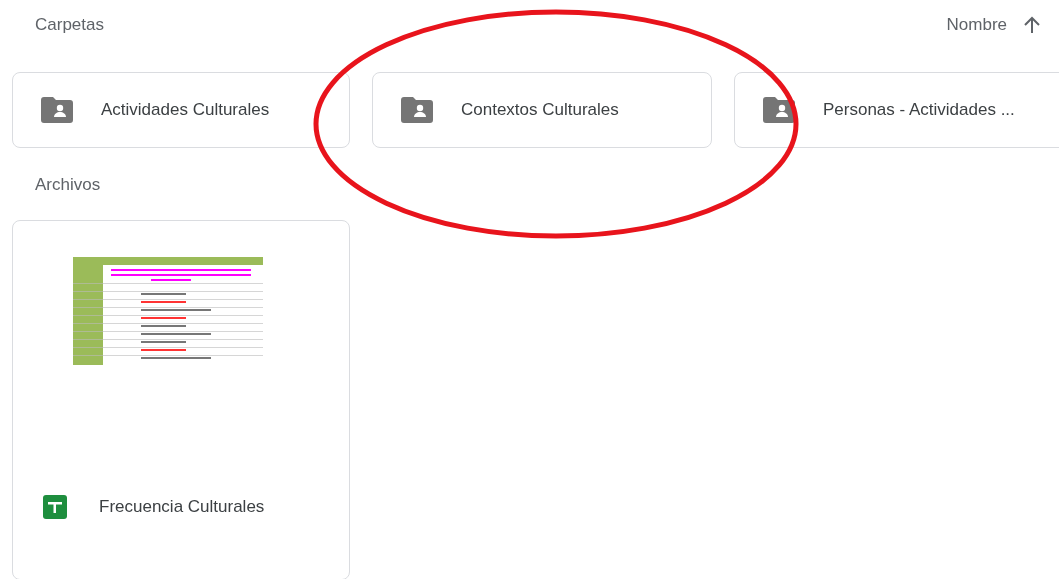 Image resolution: width=1059 pixels, height=579 pixels. I want to click on folder-card: Contextos Culturales, so click(542, 110).